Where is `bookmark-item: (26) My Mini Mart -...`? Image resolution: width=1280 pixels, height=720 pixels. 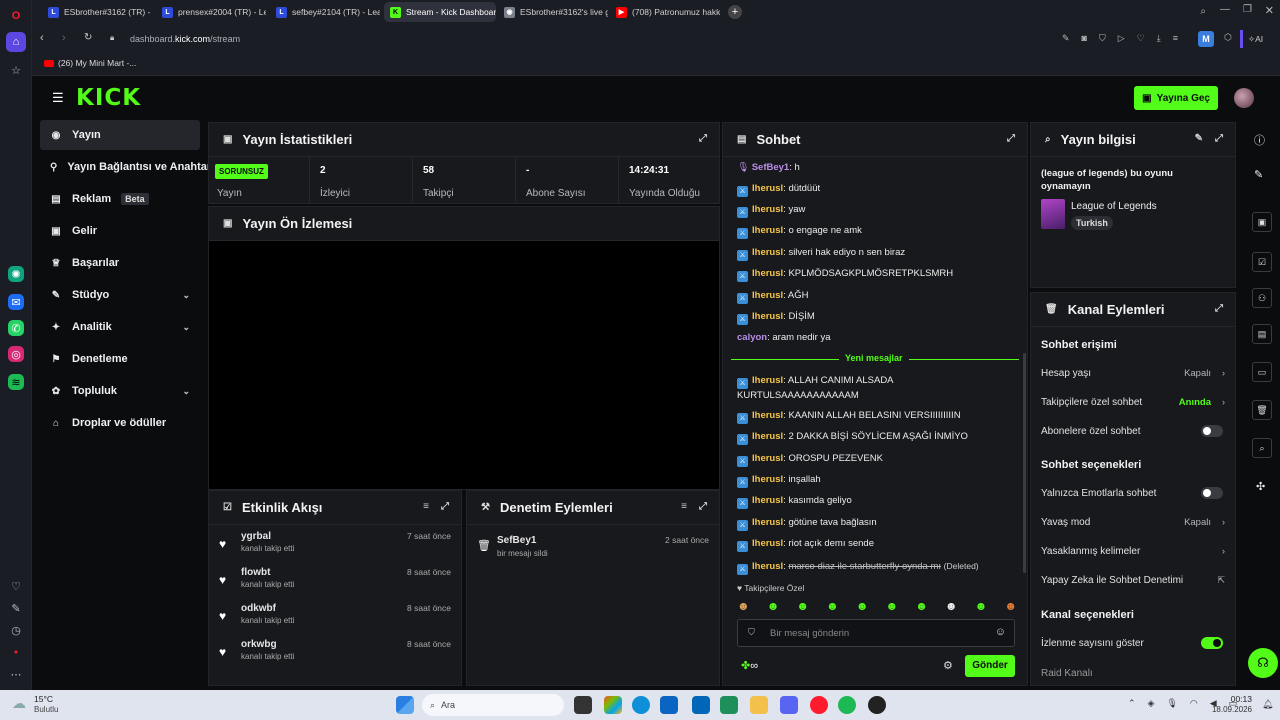
bookmark-item: (26) My Mini Mart -... is located at coordinates (90, 63).